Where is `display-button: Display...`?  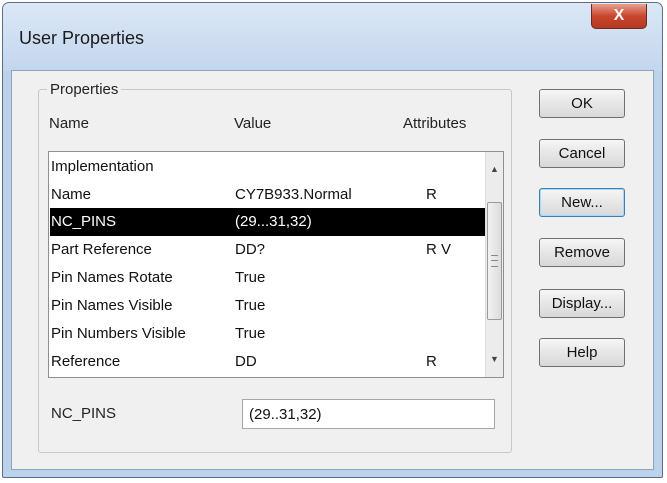 display-button: Display... is located at coordinates (582, 303).